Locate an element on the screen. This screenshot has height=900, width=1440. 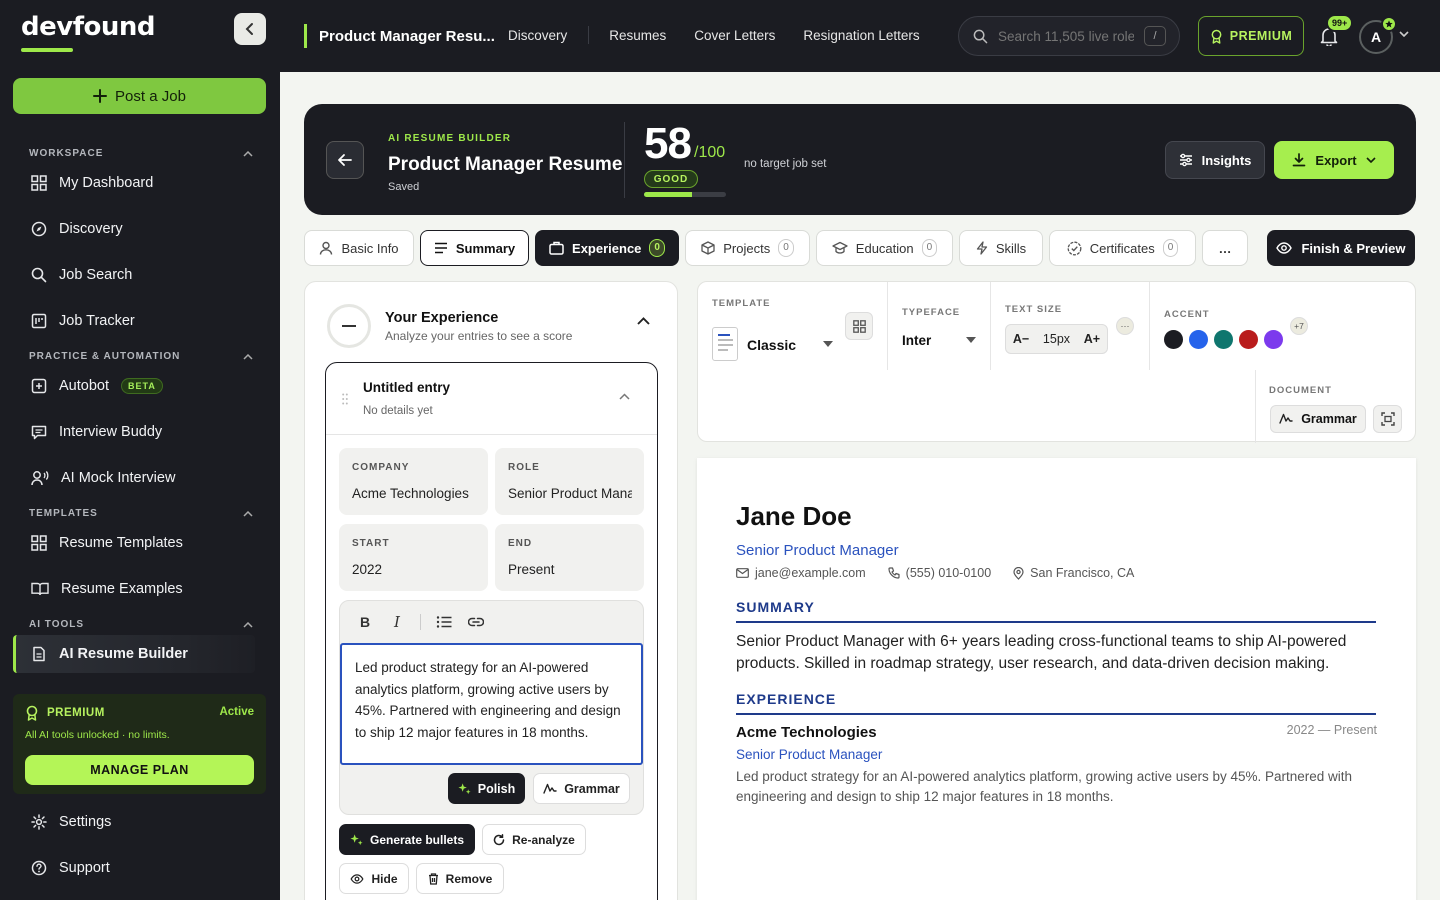
template-gallery-button is located at coordinates (859, 326).